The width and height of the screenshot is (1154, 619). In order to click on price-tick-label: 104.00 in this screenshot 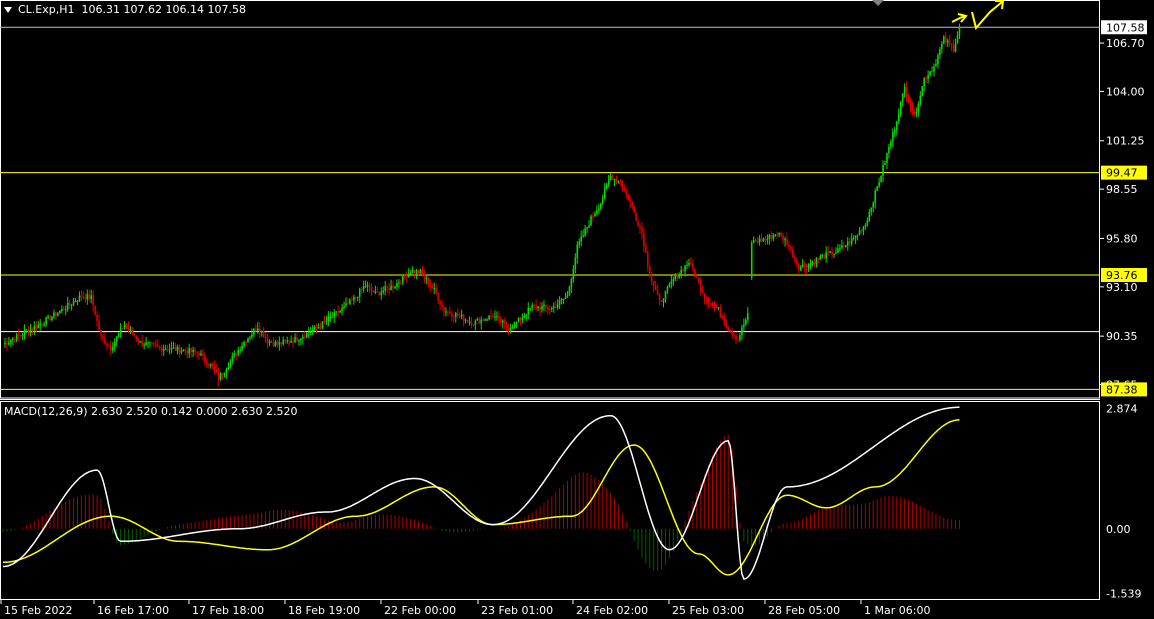, I will do `click(1125, 91)`.